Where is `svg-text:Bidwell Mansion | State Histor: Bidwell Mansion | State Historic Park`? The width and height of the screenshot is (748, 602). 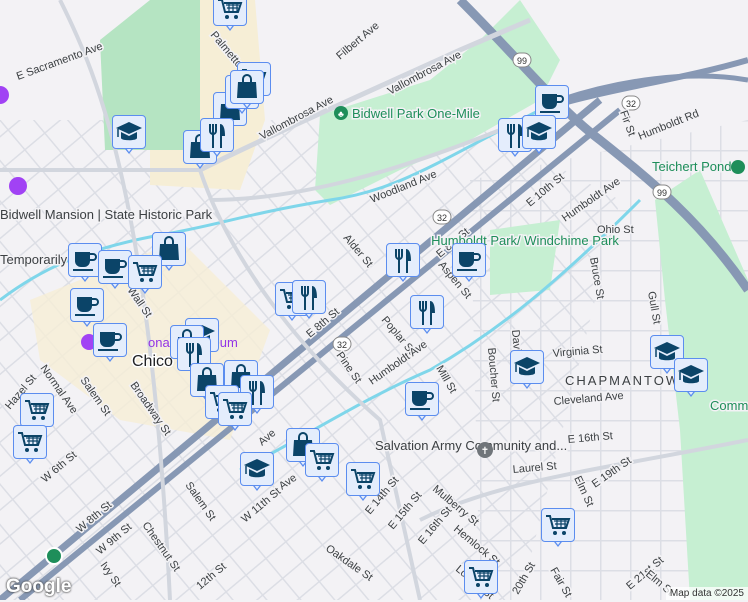
svg-text:Bidwell Mansion | State Histor: Bidwell Mansion | State Historic Park is located at coordinates (106, 214).